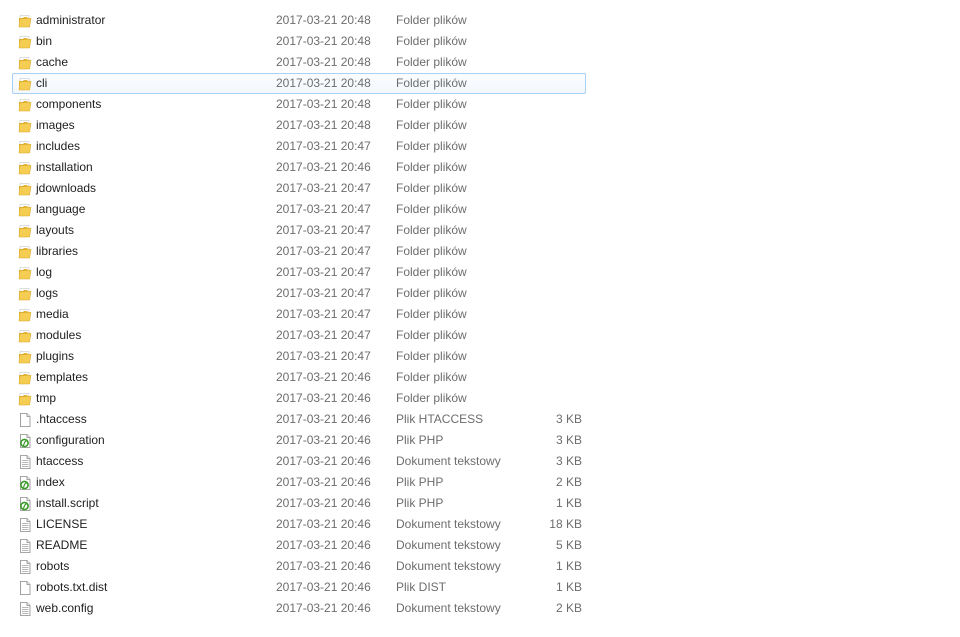 The height and width of the screenshot is (637, 960). What do you see at coordinates (61, 419) in the screenshot?
I see `file-name: .htaccess` at bounding box center [61, 419].